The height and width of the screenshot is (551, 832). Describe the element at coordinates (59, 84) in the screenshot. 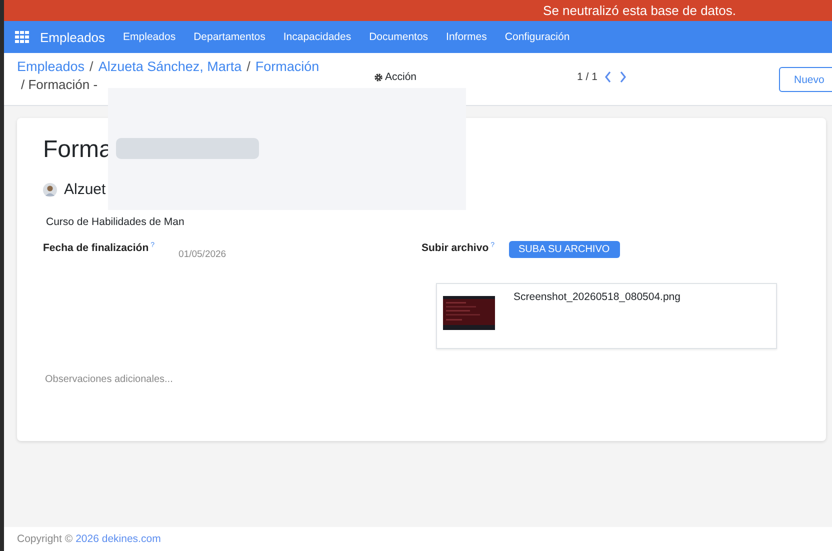

I see `breadcrumb-current: / Formación -` at that location.